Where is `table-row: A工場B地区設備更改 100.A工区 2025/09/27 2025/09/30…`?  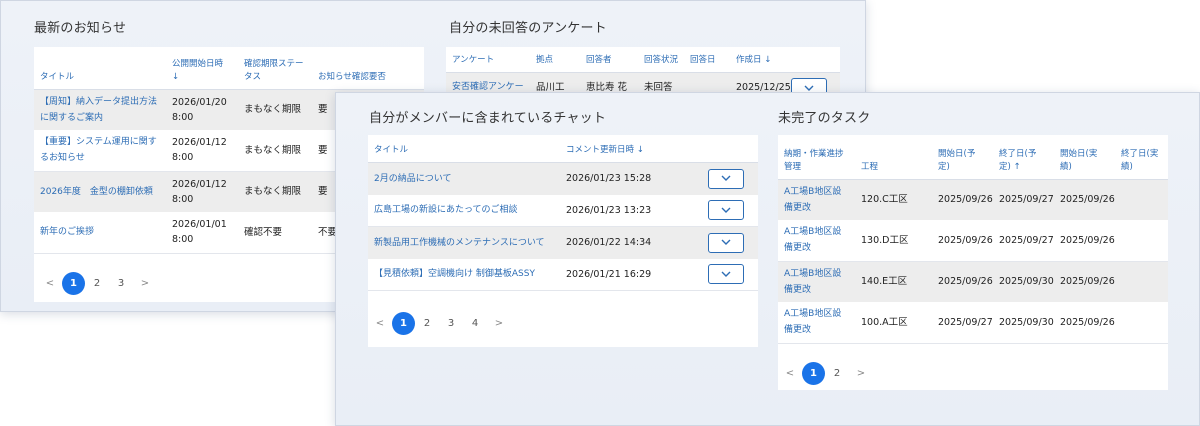 table-row: A工場B地区設備更改 100.A工区 2025/09/27 2025/09/30… is located at coordinates (973, 323).